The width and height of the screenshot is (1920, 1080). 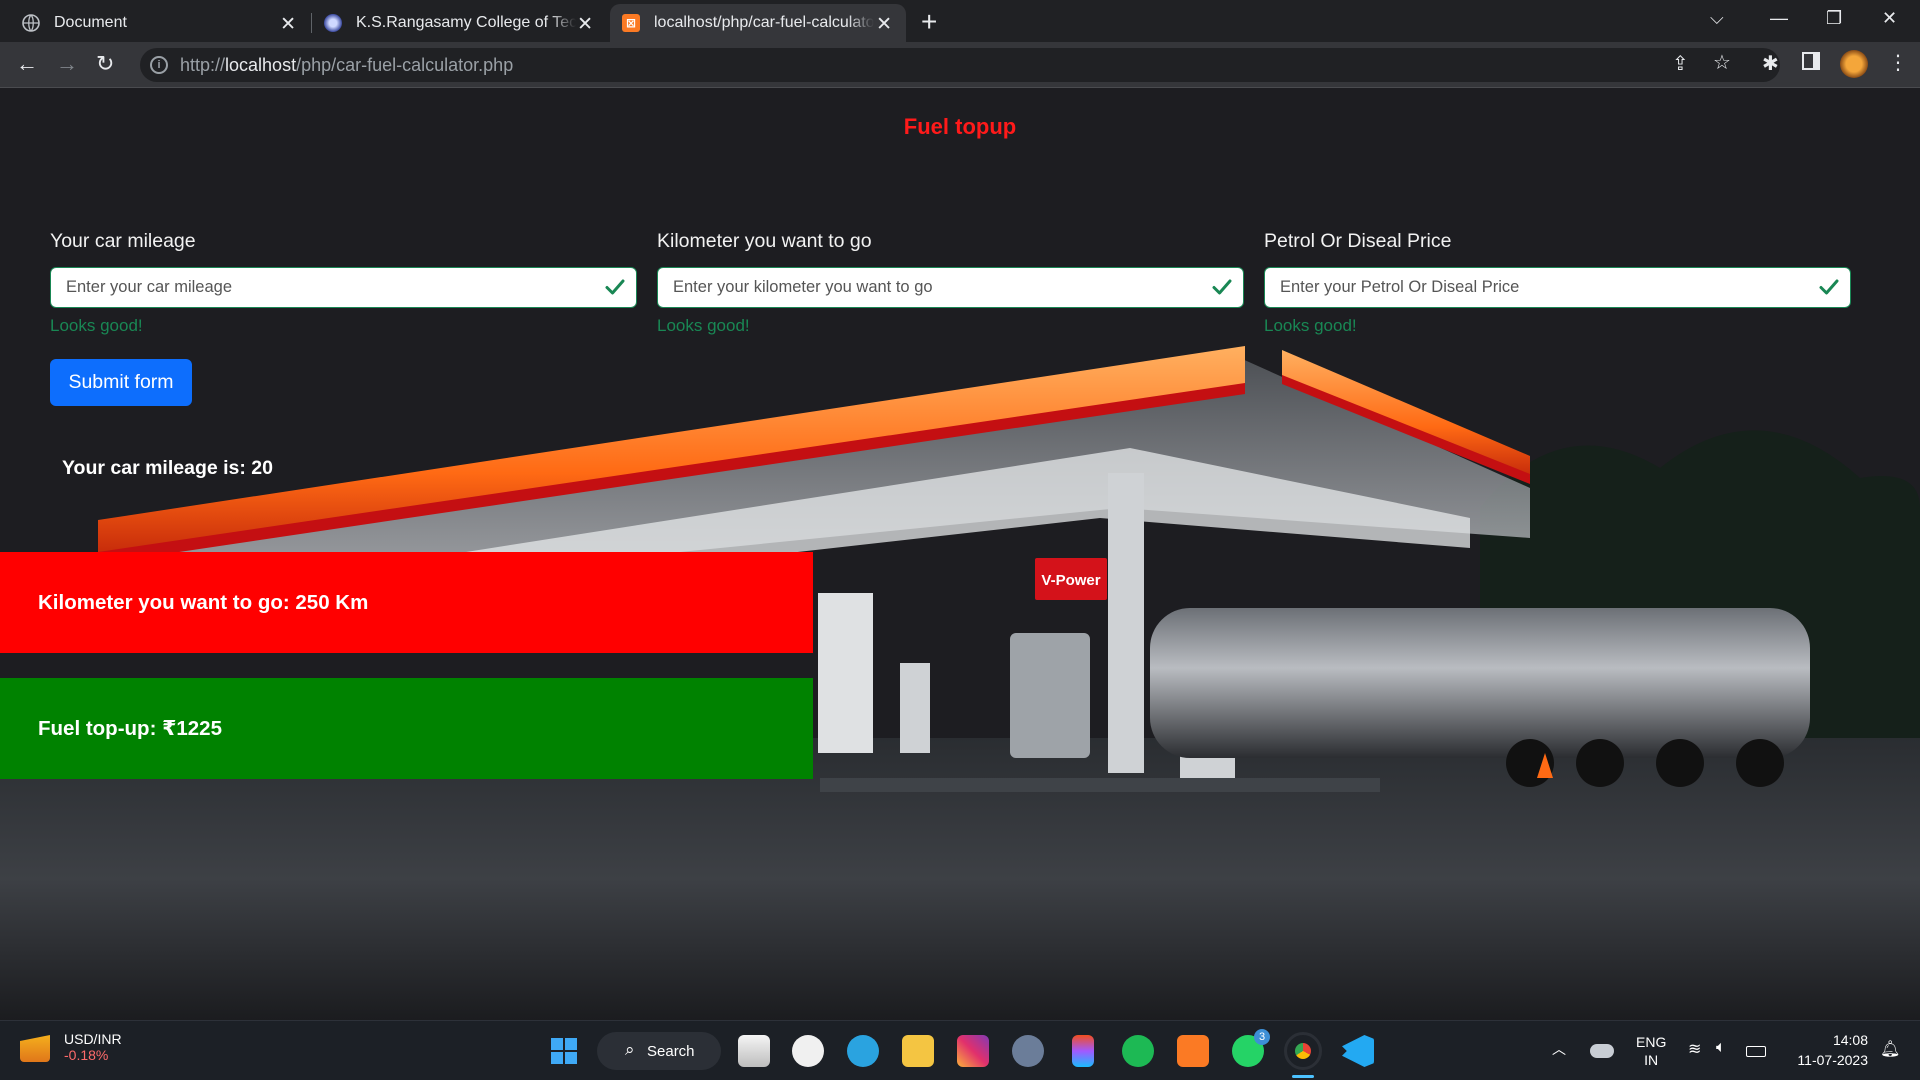 I want to click on fuel-topup-result-box: Fuel top-up: ₹1225, so click(x=406, y=728).